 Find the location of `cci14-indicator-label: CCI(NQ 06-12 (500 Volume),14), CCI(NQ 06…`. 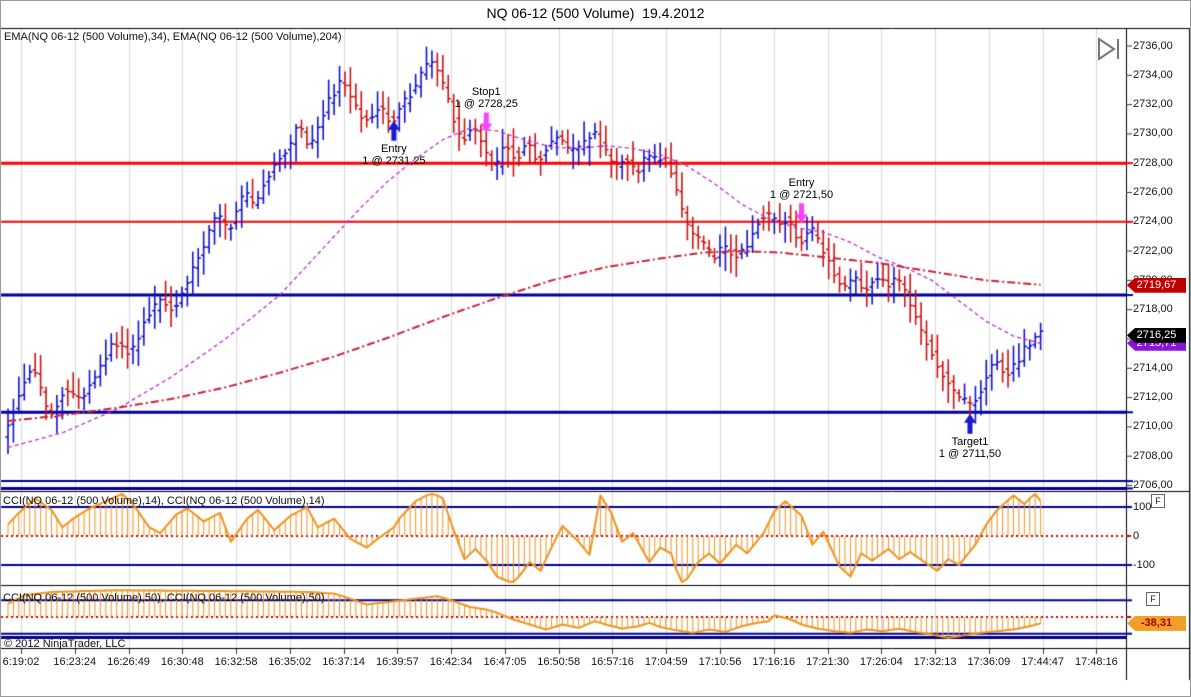

cci14-indicator-label: CCI(NQ 06-12 (500 Volume),14), CCI(NQ 06… is located at coordinates (164, 501).